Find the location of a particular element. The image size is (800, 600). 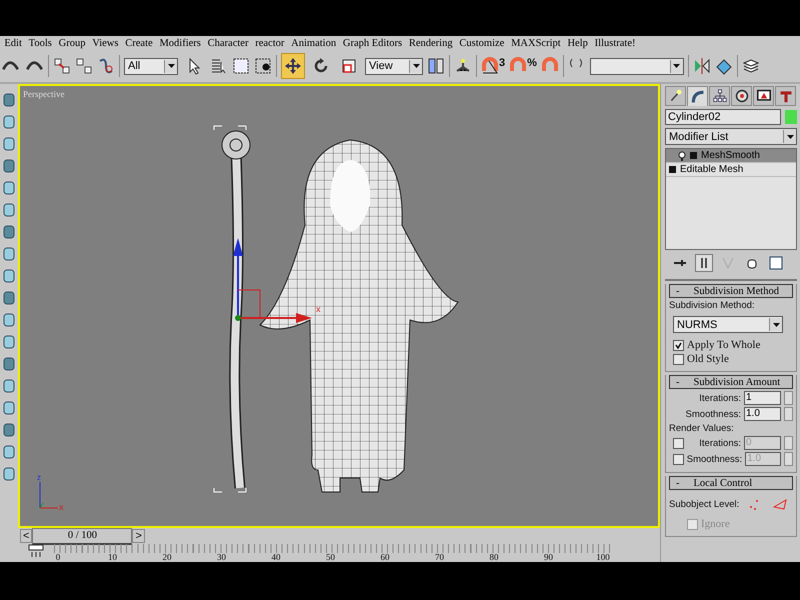

monitor-icon is located at coordinates (763, 96).